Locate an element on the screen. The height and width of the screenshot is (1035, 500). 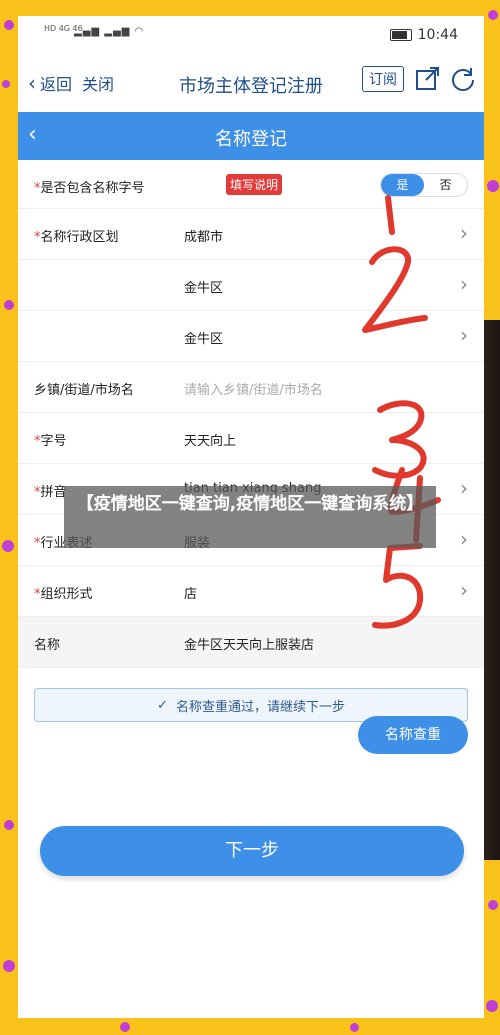
status-right: 10:44 is located at coordinates (423, 35).